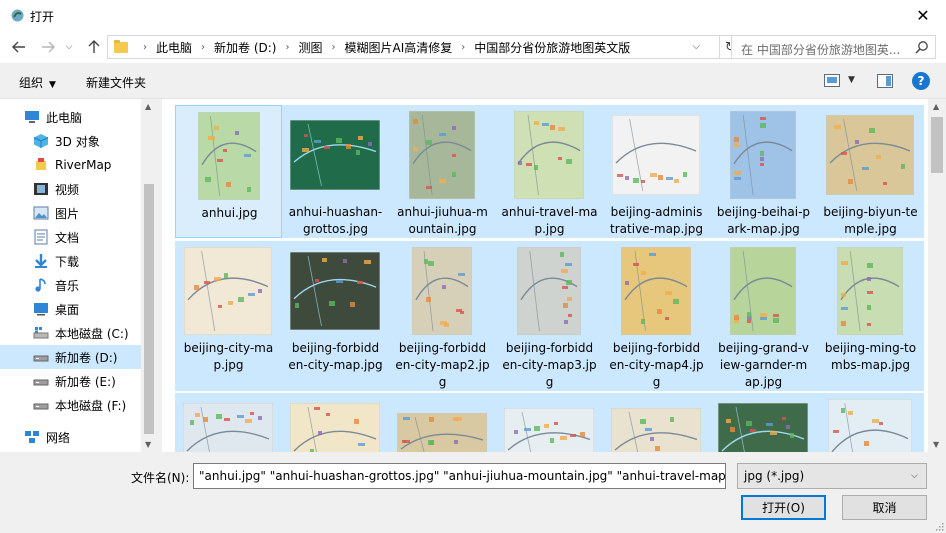 The image size is (946, 533). I want to click on nav-item: 桌面, so click(70, 309).